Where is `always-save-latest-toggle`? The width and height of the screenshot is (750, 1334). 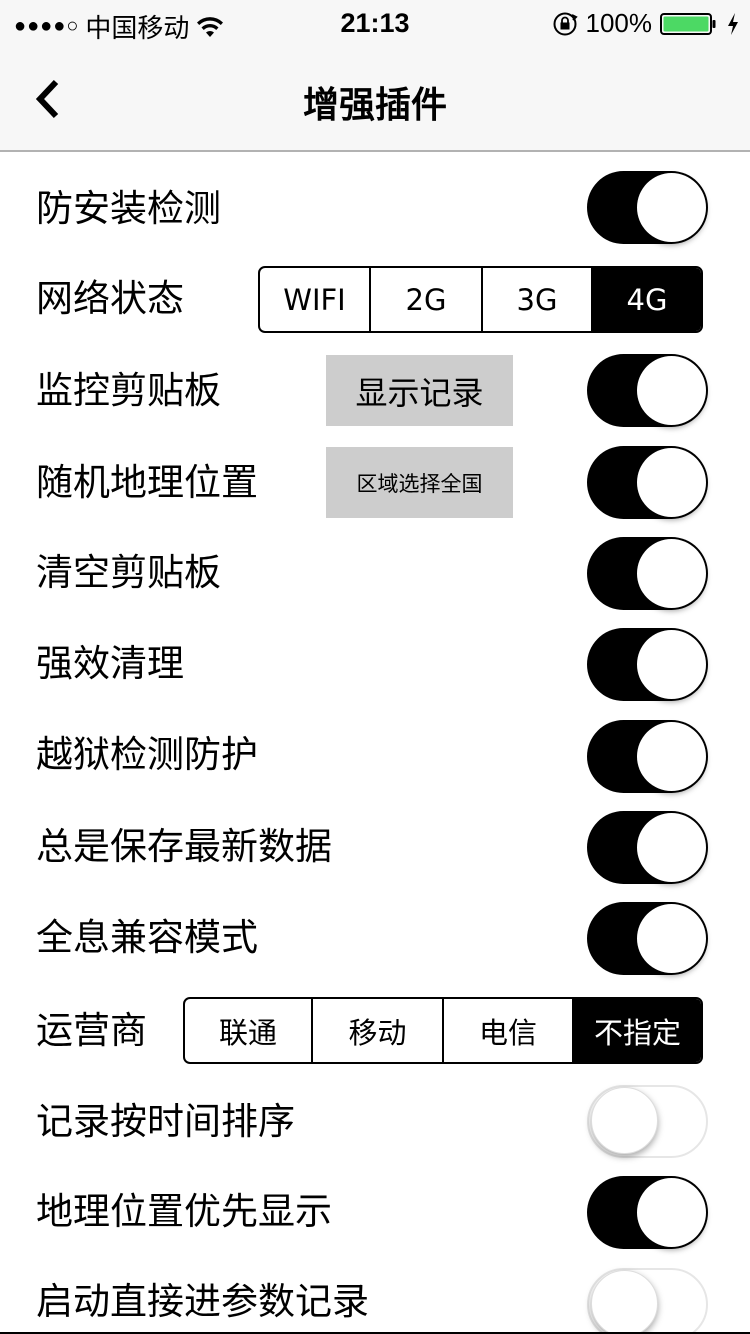
always-save-latest-toggle is located at coordinates (647, 847).